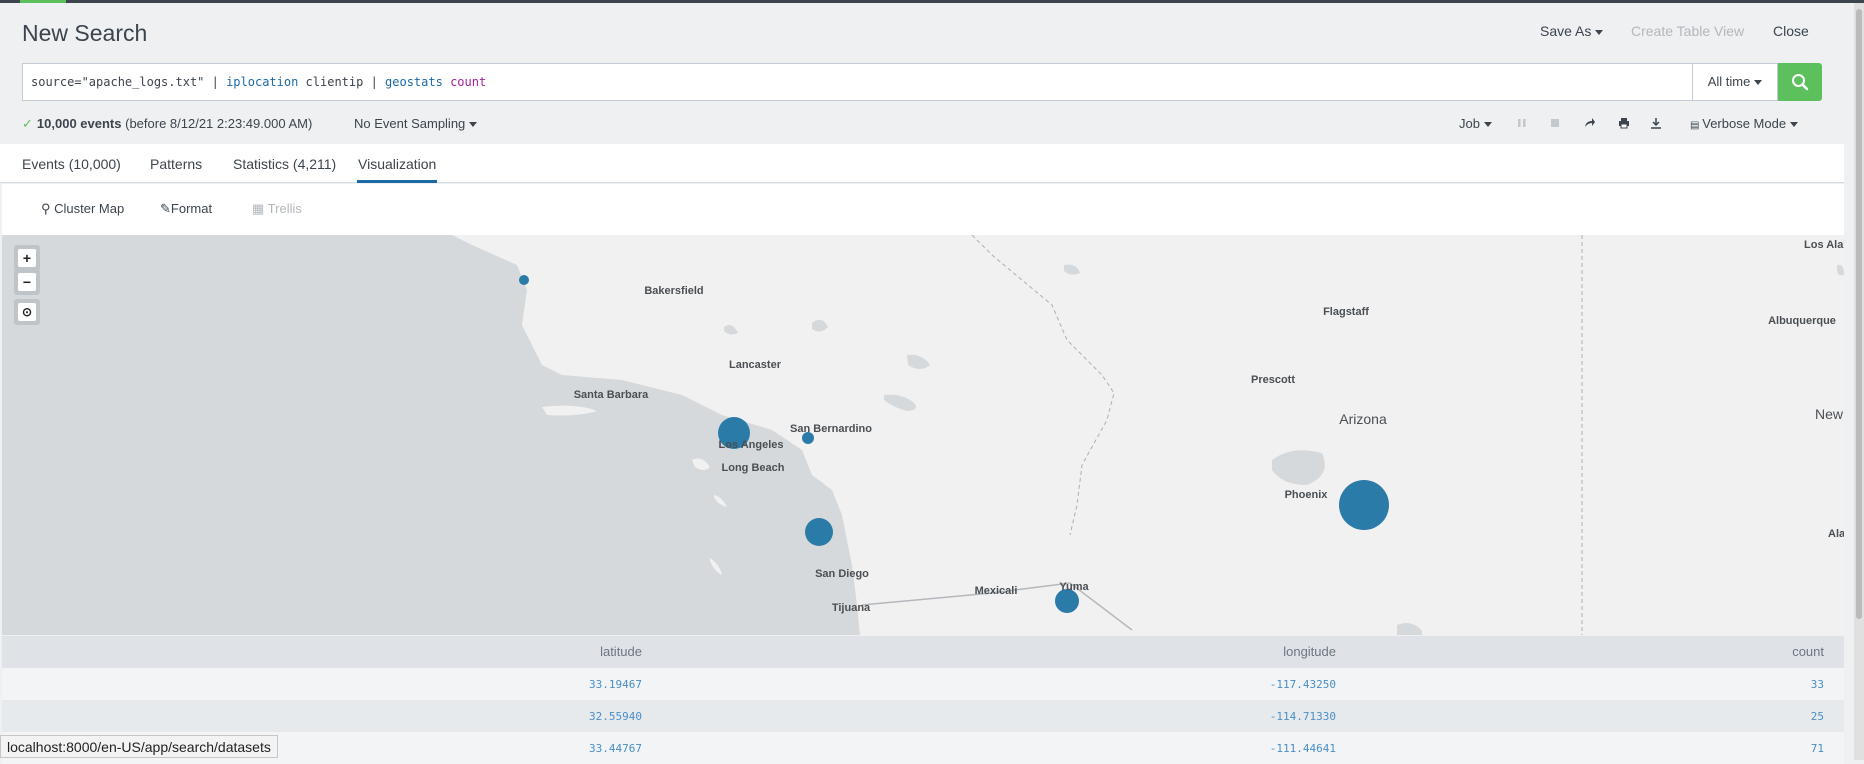 The height and width of the screenshot is (764, 1864). What do you see at coordinates (27, 123) in the screenshot?
I see `check-icon: ✓` at bounding box center [27, 123].